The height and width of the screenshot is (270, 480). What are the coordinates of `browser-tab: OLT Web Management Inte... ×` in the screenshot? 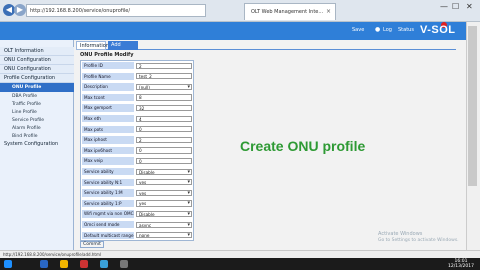 It's located at (290, 11).